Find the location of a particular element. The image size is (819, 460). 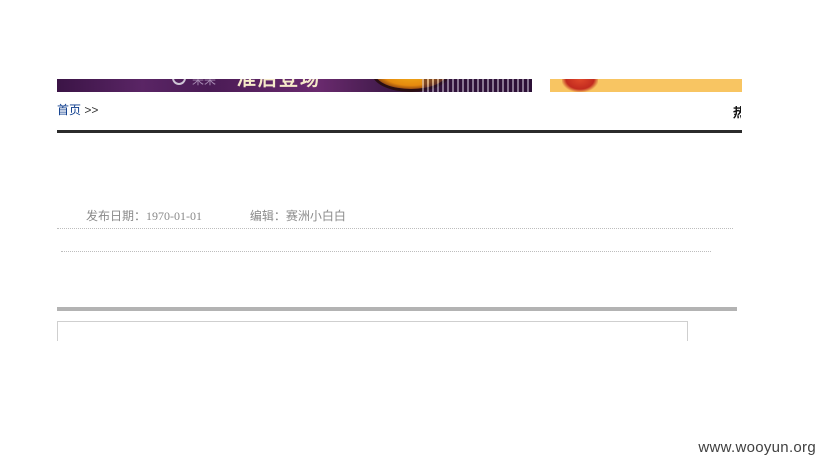

watermark: www.wooyun.org is located at coordinates (757, 447).